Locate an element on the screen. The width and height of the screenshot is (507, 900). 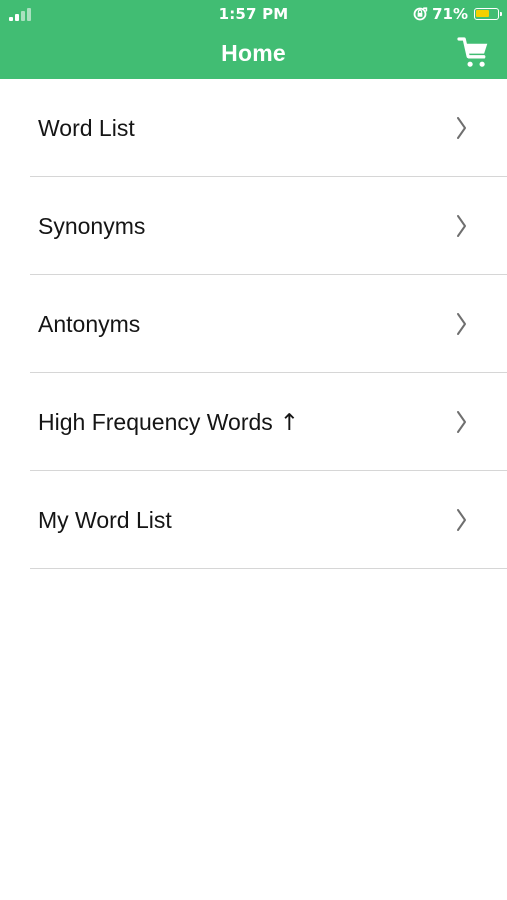
arrow-up-icon: ↑ is located at coordinates (289, 423).